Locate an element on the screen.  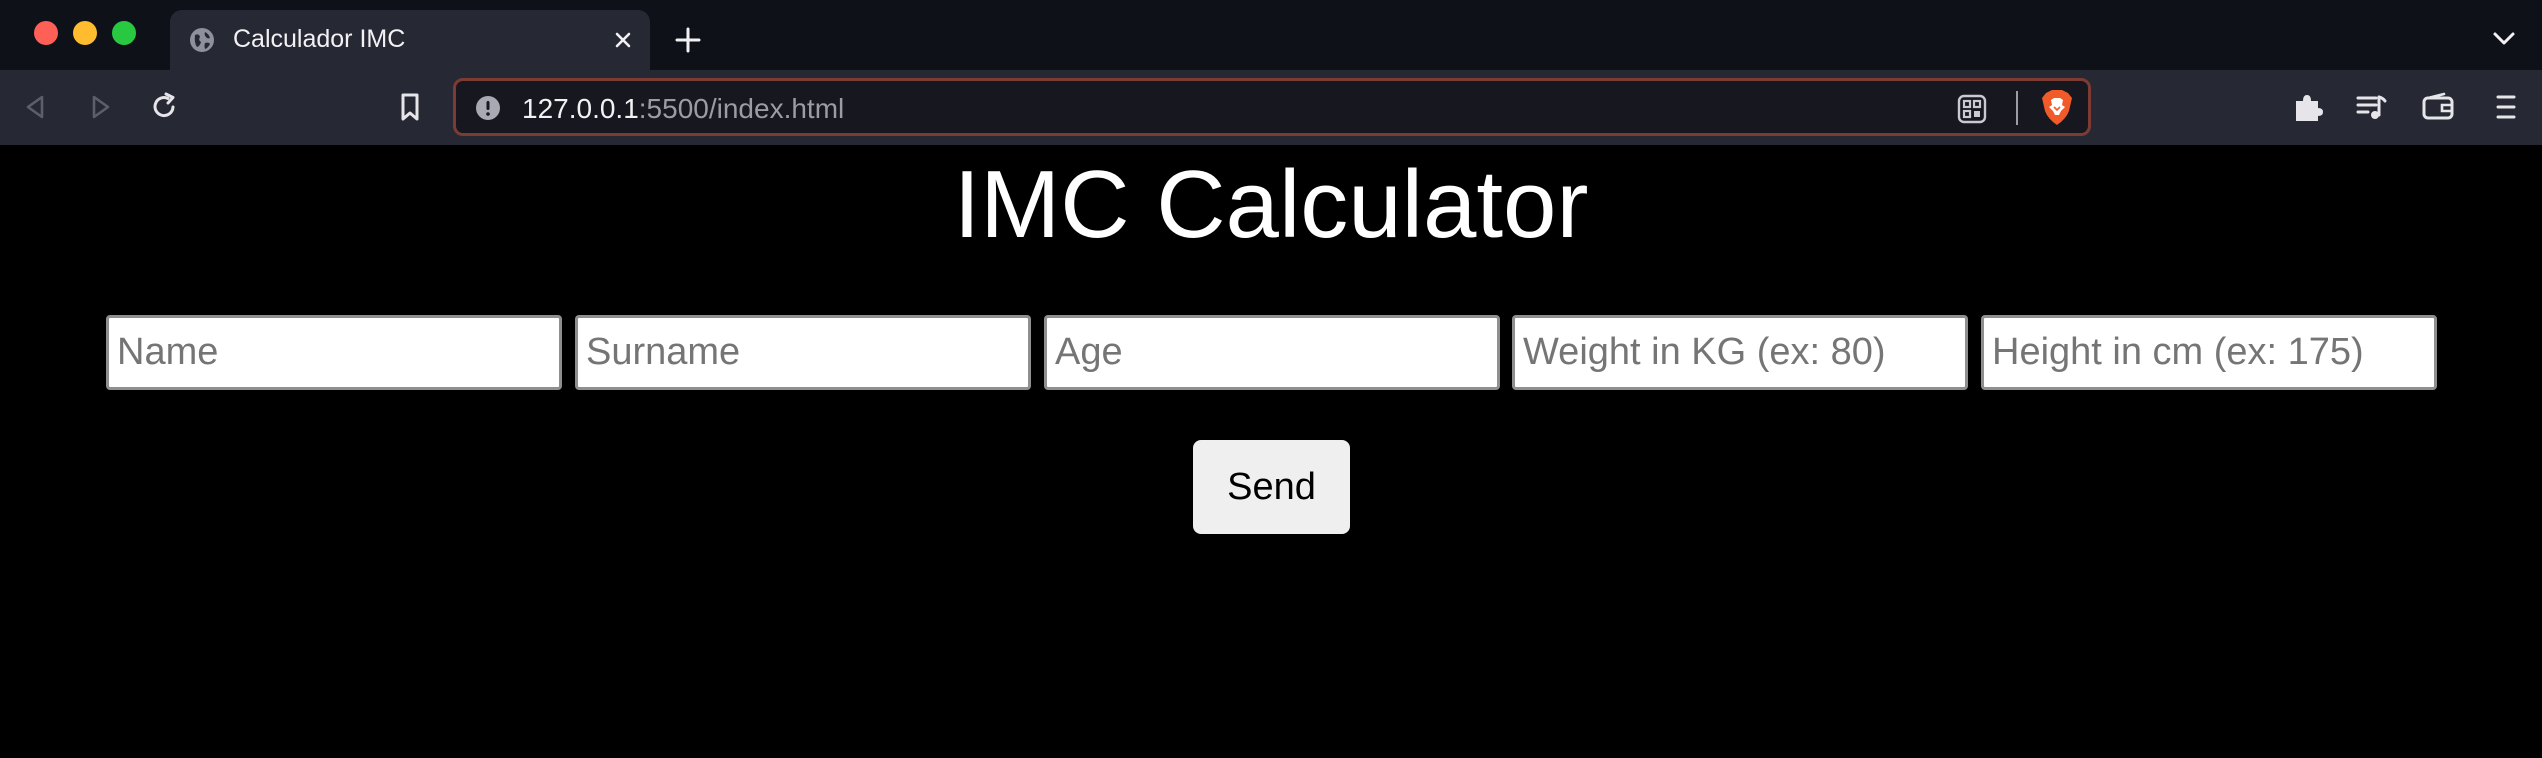
url-path: :5500/index.html is located at coordinates (741, 108).